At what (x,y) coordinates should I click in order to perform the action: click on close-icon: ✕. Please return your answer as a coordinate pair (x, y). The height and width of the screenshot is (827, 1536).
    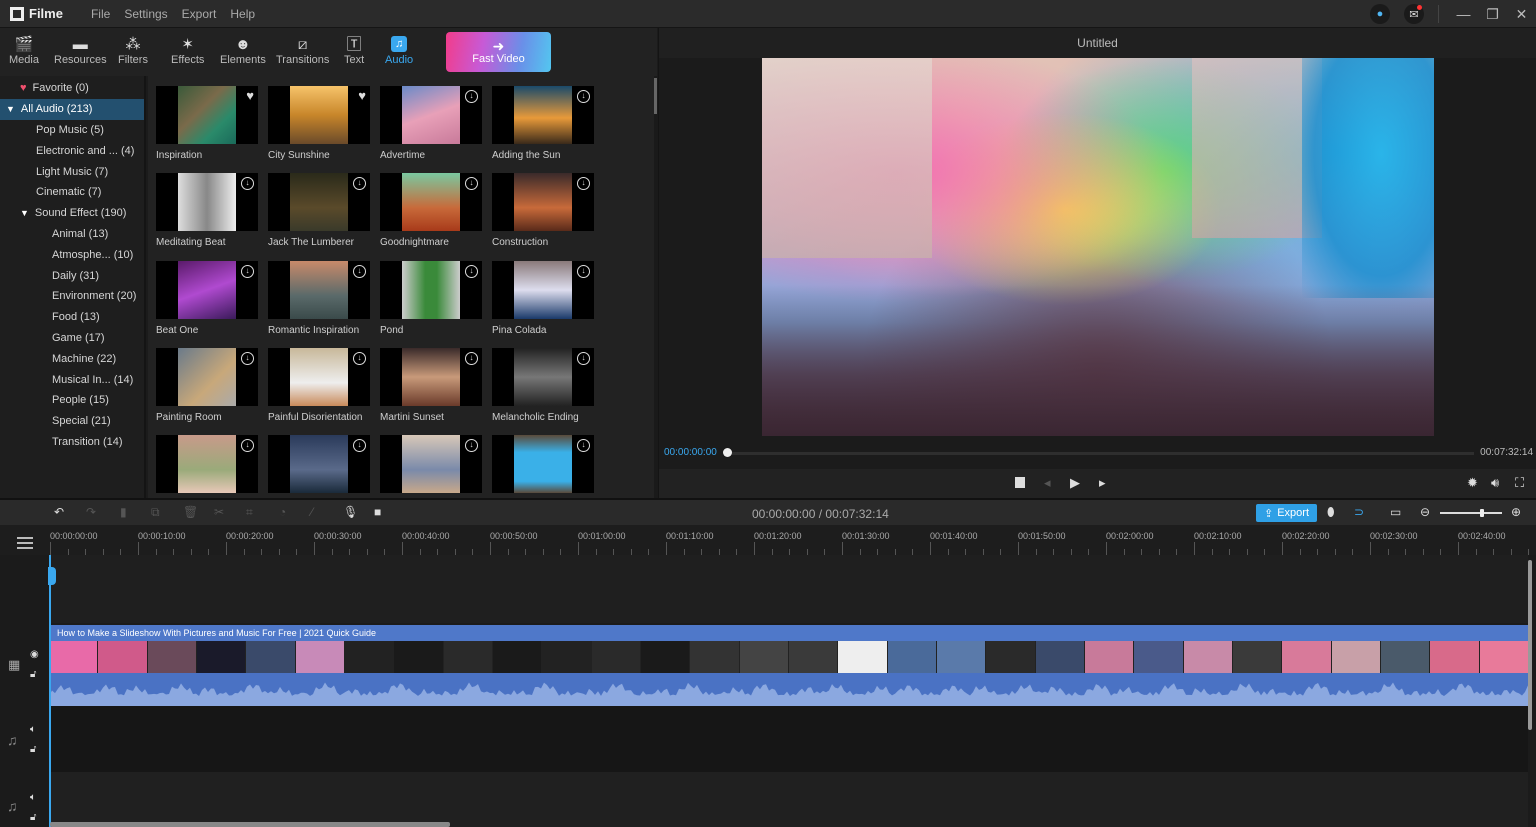
    Looking at the image, I should click on (1521, 14).